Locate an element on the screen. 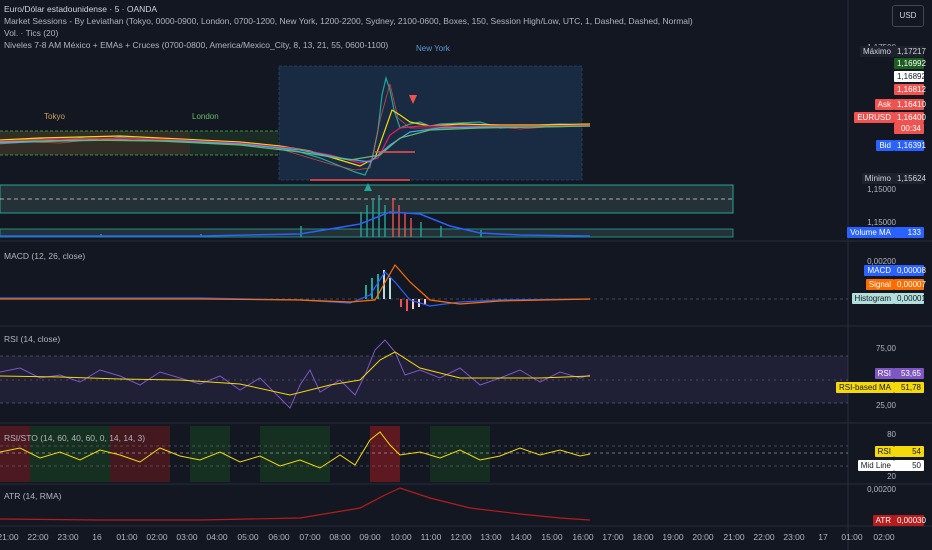 This screenshot has height=550, width=932. macd-value: 0,00008 is located at coordinates (910, 270).